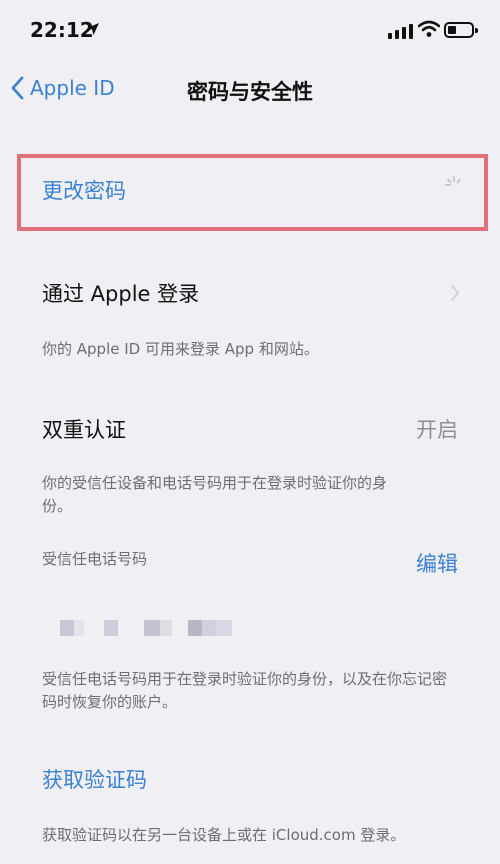  What do you see at coordinates (146, 628) in the screenshot?
I see `trusted-phone-number` at bounding box center [146, 628].